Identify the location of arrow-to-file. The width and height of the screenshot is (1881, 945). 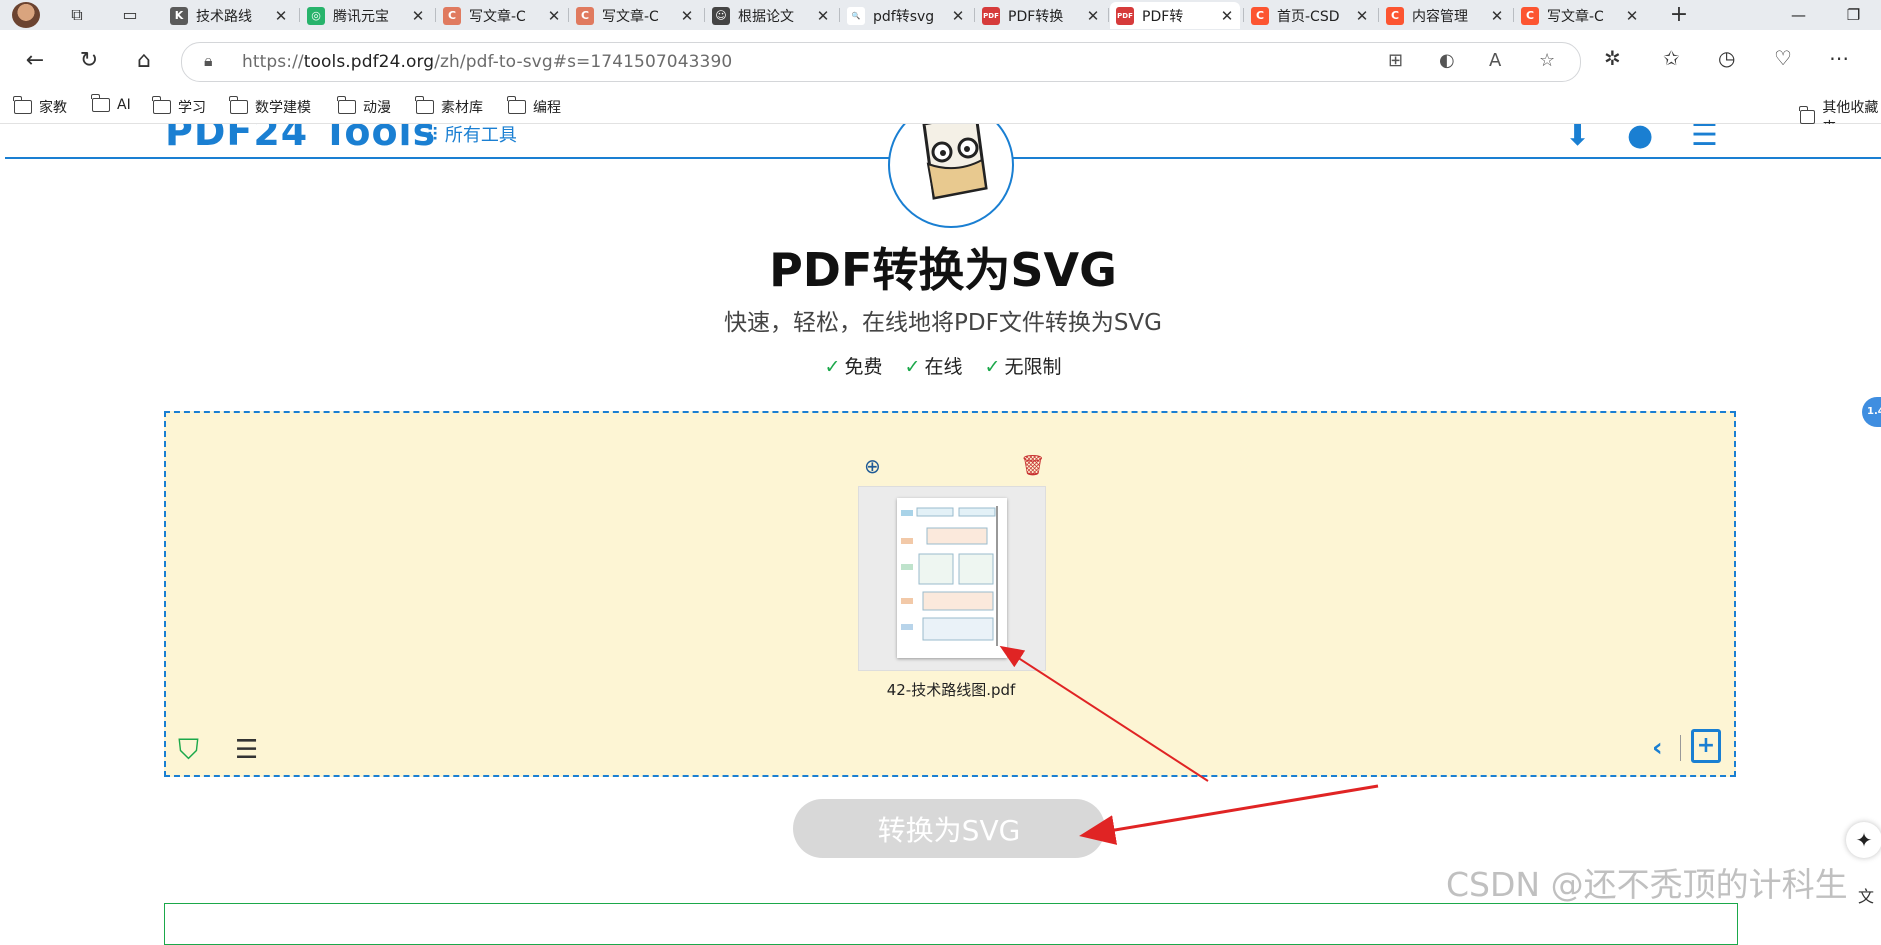
(1104, 713).